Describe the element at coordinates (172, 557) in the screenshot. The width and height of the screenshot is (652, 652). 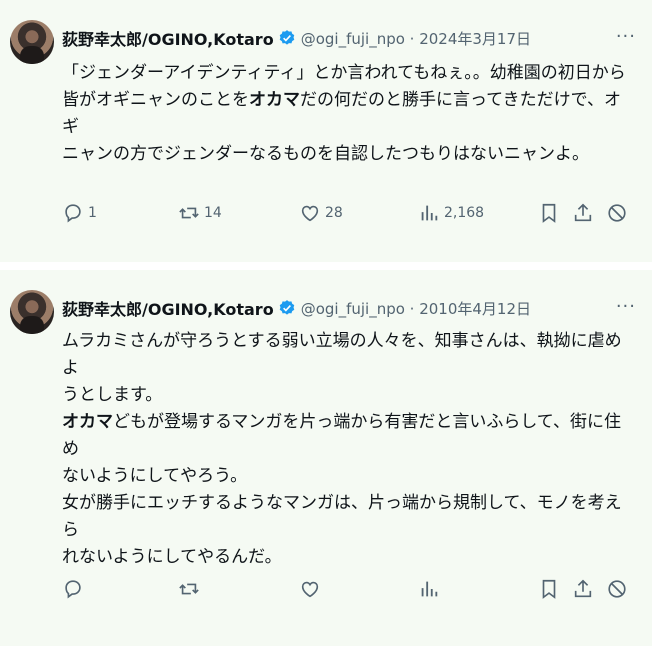
I see `text-run: れないようにしてやるんだ。` at that location.